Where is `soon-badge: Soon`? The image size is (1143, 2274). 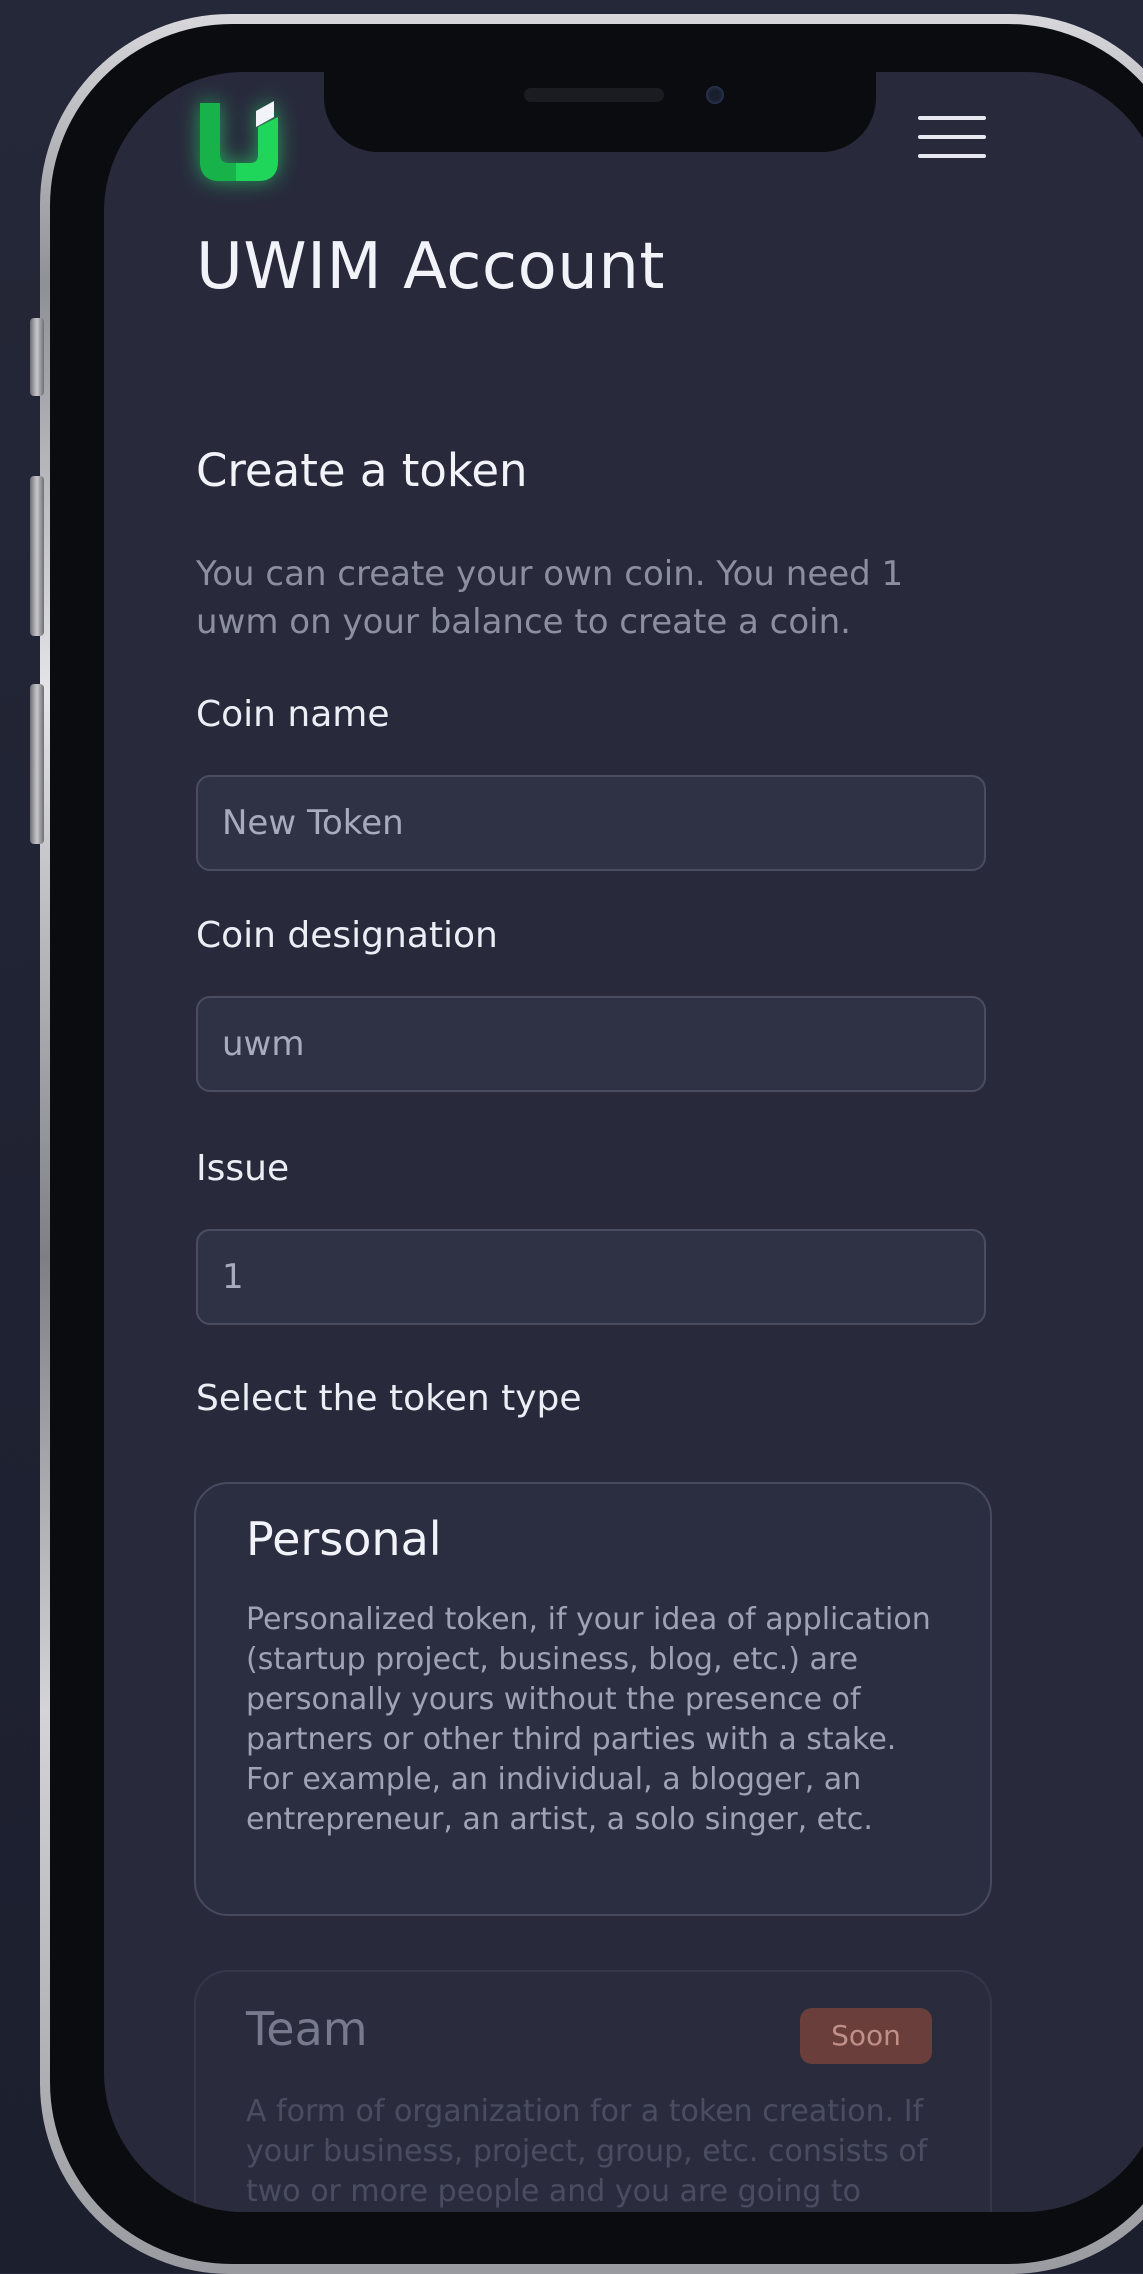 soon-badge: Soon is located at coordinates (866, 2036).